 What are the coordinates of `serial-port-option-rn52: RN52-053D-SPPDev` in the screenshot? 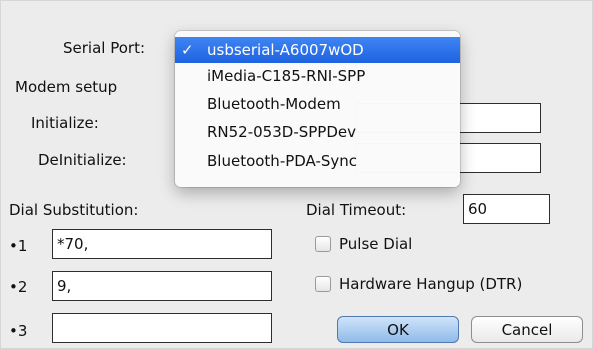 It's located at (317, 132).